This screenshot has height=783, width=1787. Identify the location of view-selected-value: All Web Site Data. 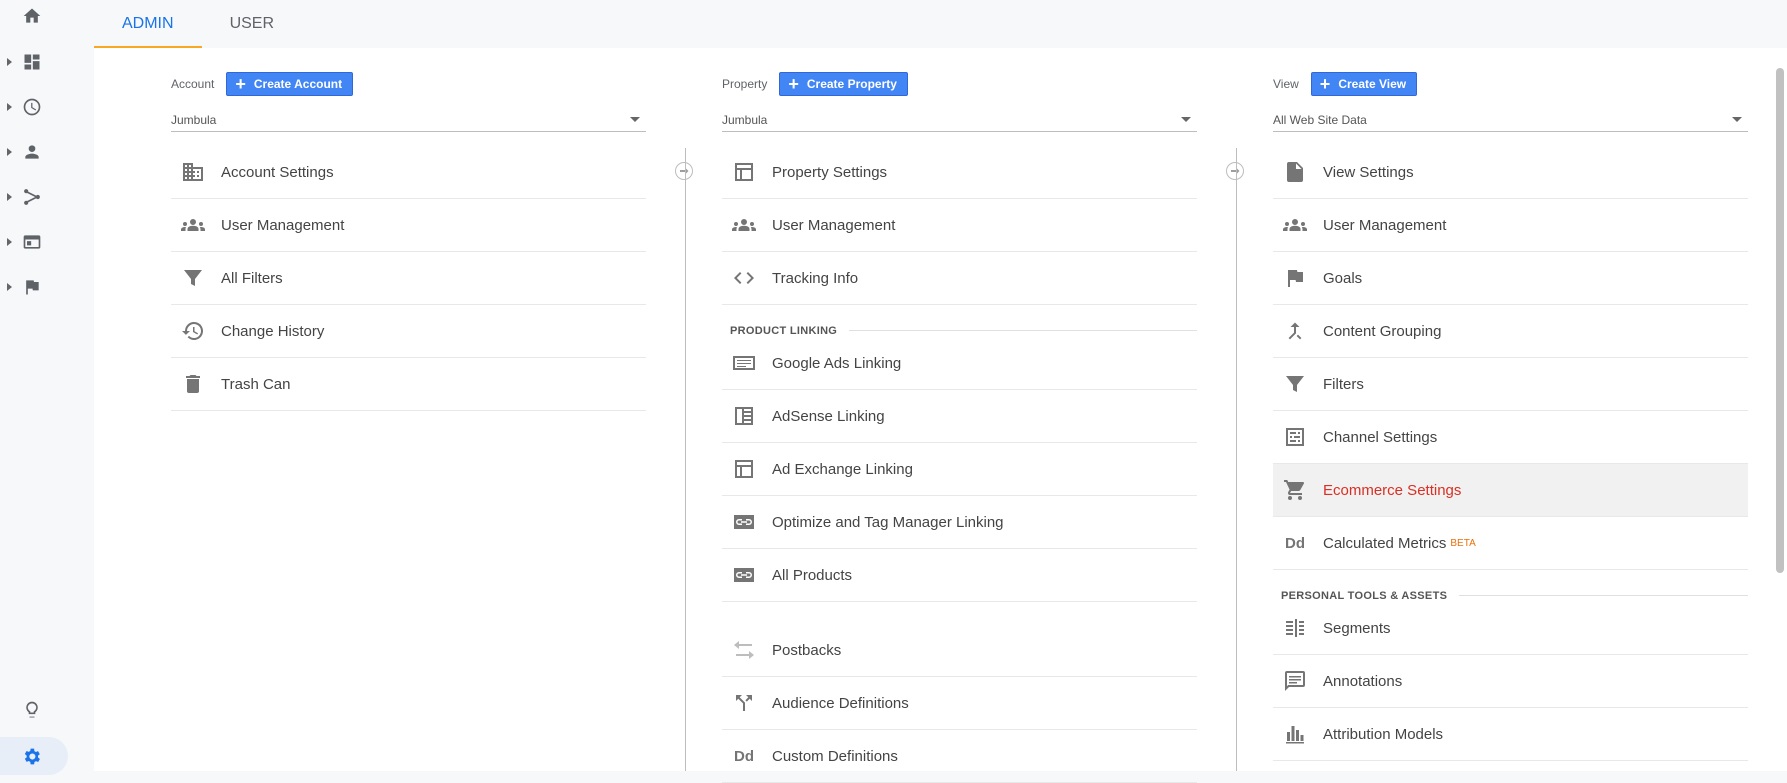
(1320, 119).